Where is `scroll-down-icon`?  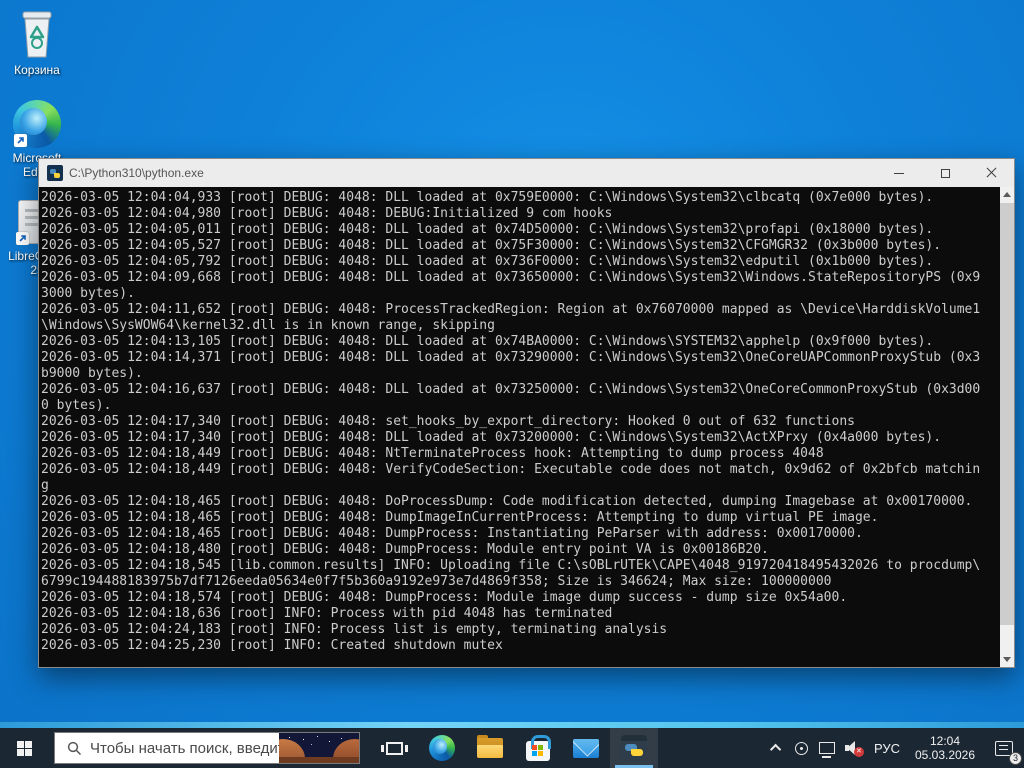 scroll-down-icon is located at coordinates (1007, 659).